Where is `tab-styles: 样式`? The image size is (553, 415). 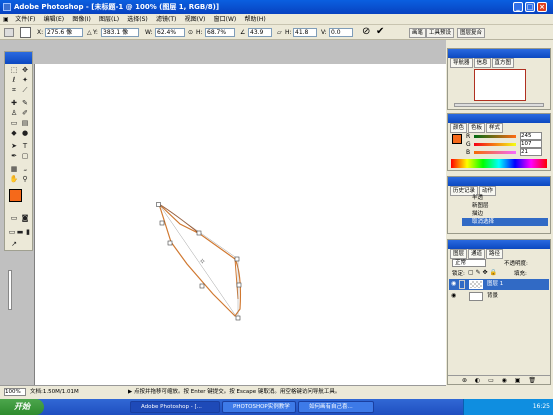
tab-styles: 样式 is located at coordinates (495, 128).